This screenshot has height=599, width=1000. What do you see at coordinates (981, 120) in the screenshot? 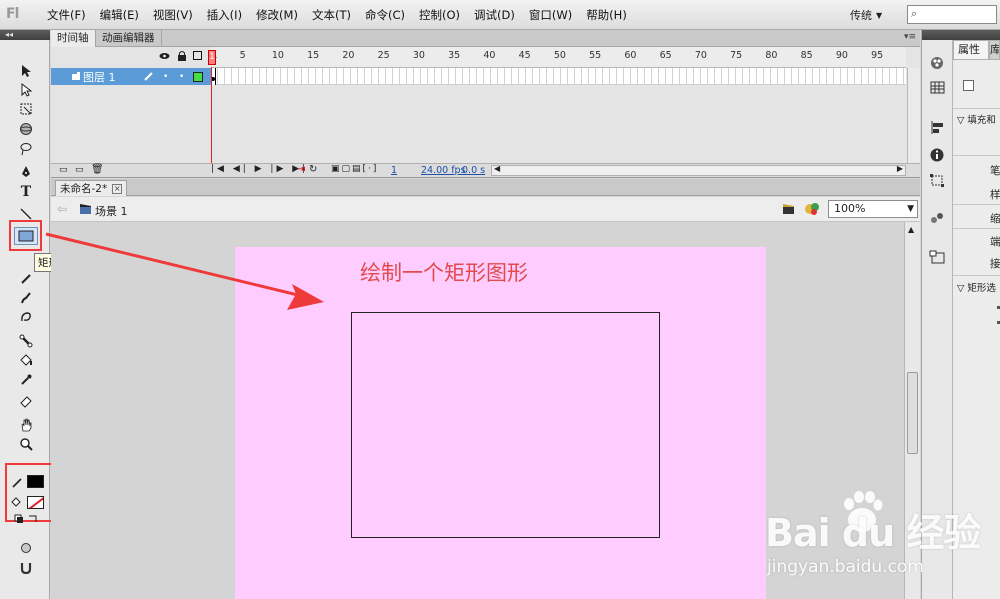
I see `fill-stroke-section-label: 填充和` at bounding box center [981, 120].